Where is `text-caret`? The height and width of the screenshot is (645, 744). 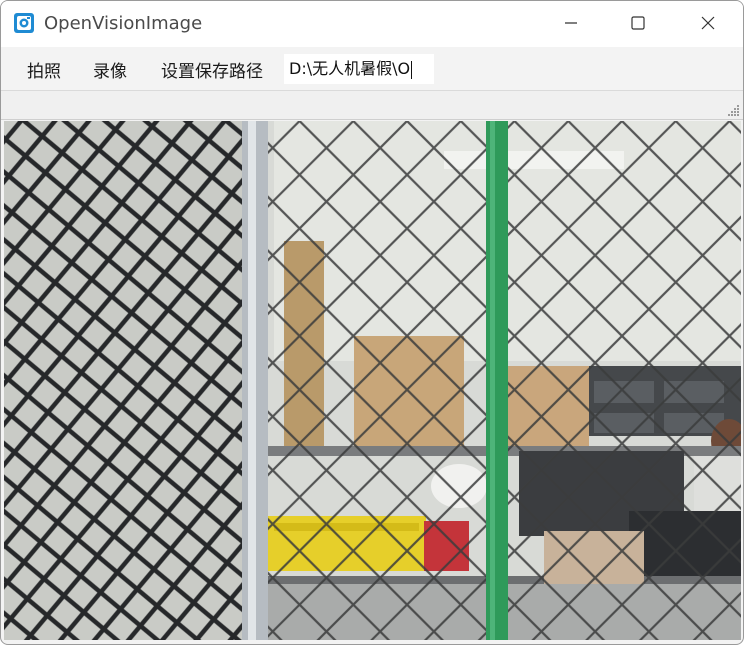 text-caret is located at coordinates (412, 69).